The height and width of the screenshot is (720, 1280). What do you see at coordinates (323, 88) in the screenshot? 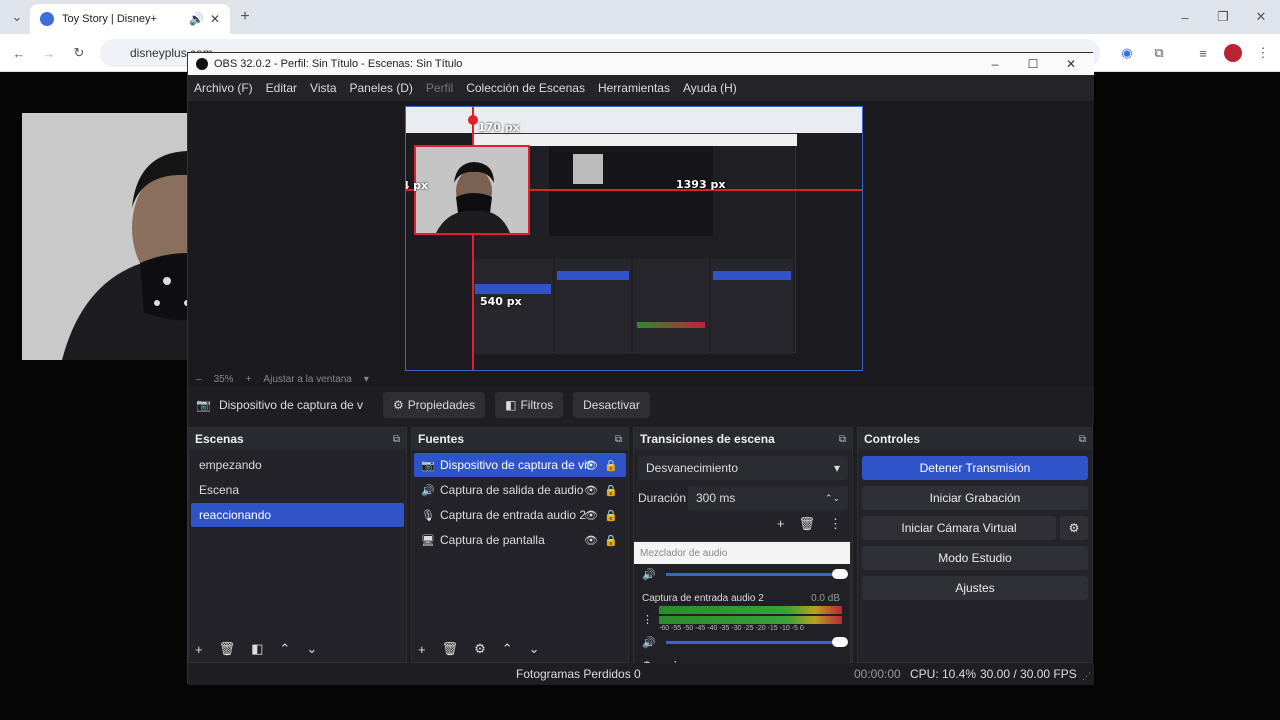
I see `menu-vista: Vista` at bounding box center [323, 88].